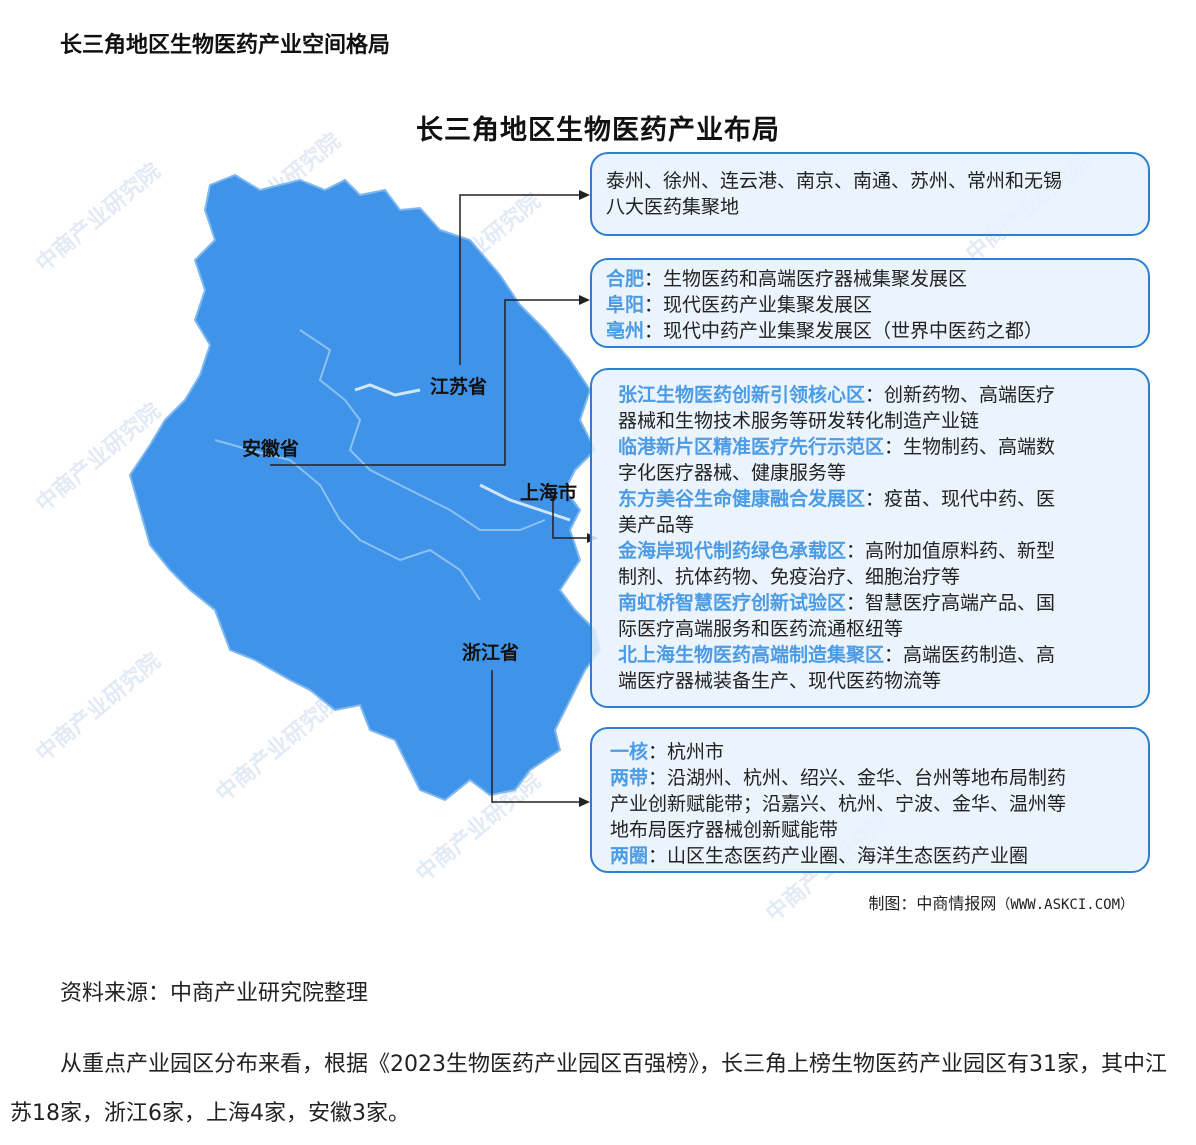 The image size is (1196, 1145). I want to click on section-heading: 长三角地区生物医药产业空间格局, so click(225, 45).